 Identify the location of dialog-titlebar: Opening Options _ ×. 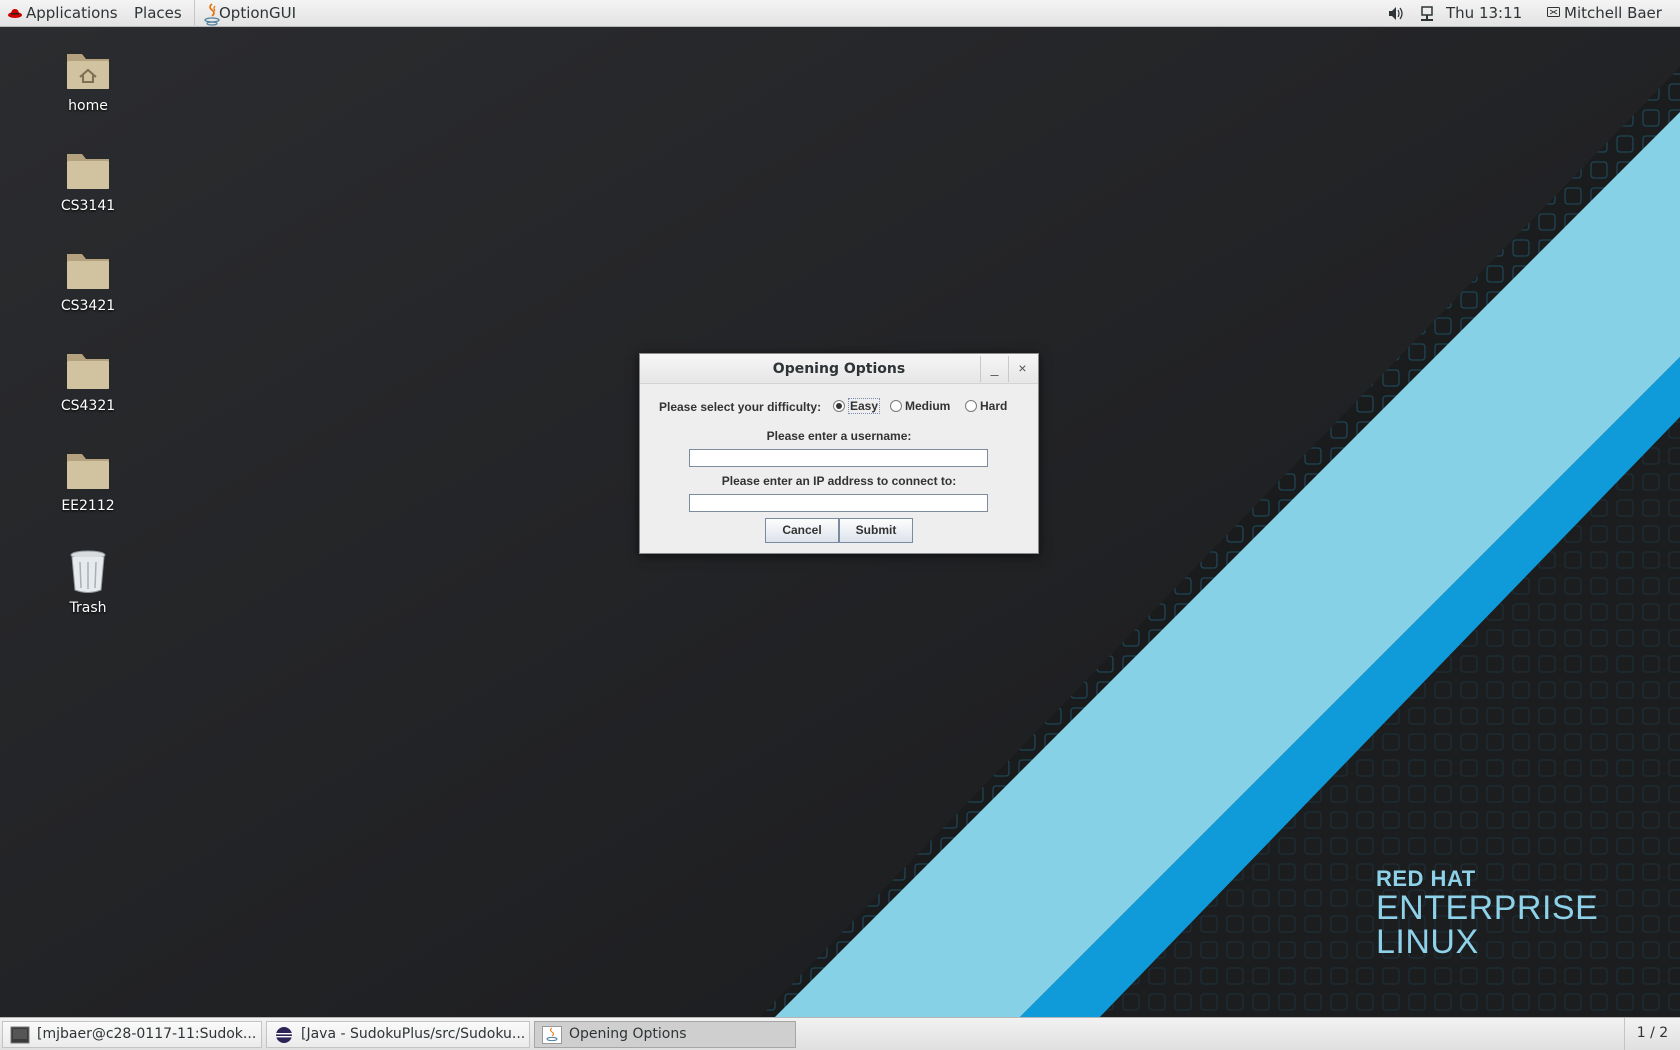
(839, 369).